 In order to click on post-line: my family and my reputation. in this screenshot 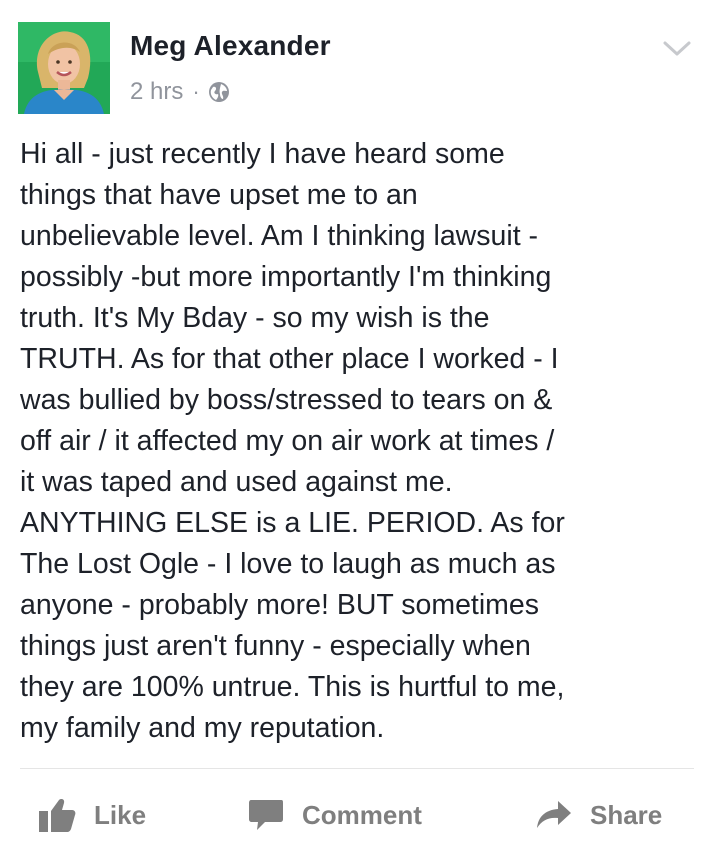, I will do `click(202, 728)`.